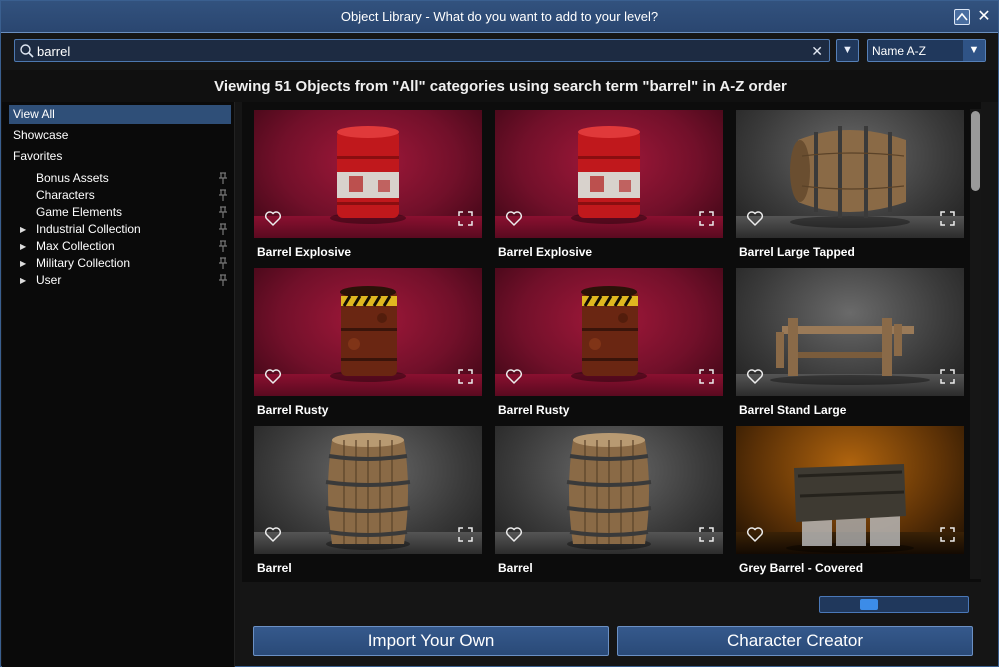  I want to click on sidebar-item-label: Max Collection, so click(75, 246).